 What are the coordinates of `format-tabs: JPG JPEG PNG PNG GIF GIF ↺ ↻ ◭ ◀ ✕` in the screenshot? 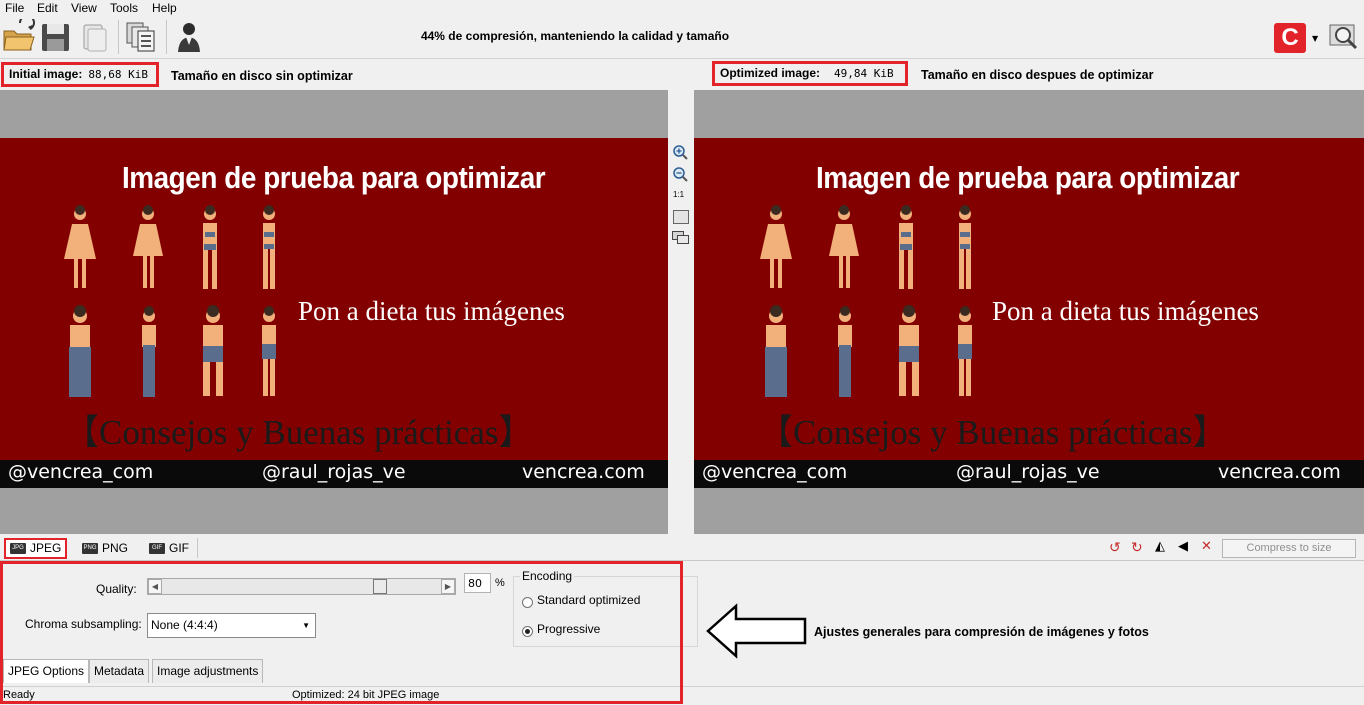 It's located at (682, 548).